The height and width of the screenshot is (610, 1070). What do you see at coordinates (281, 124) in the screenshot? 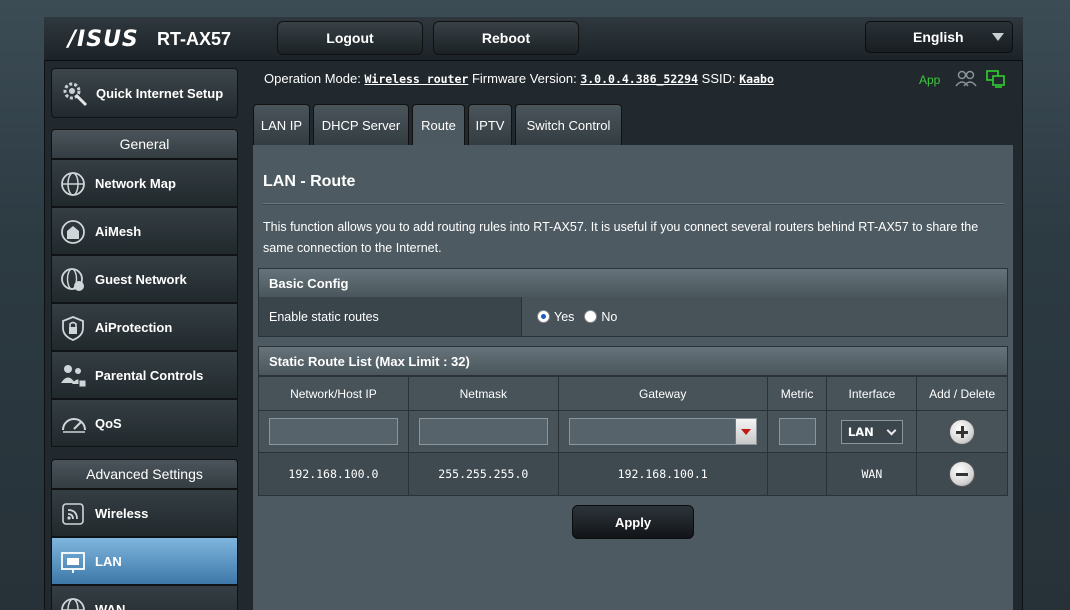
I see `tab-lan-ip: LAN IP` at bounding box center [281, 124].